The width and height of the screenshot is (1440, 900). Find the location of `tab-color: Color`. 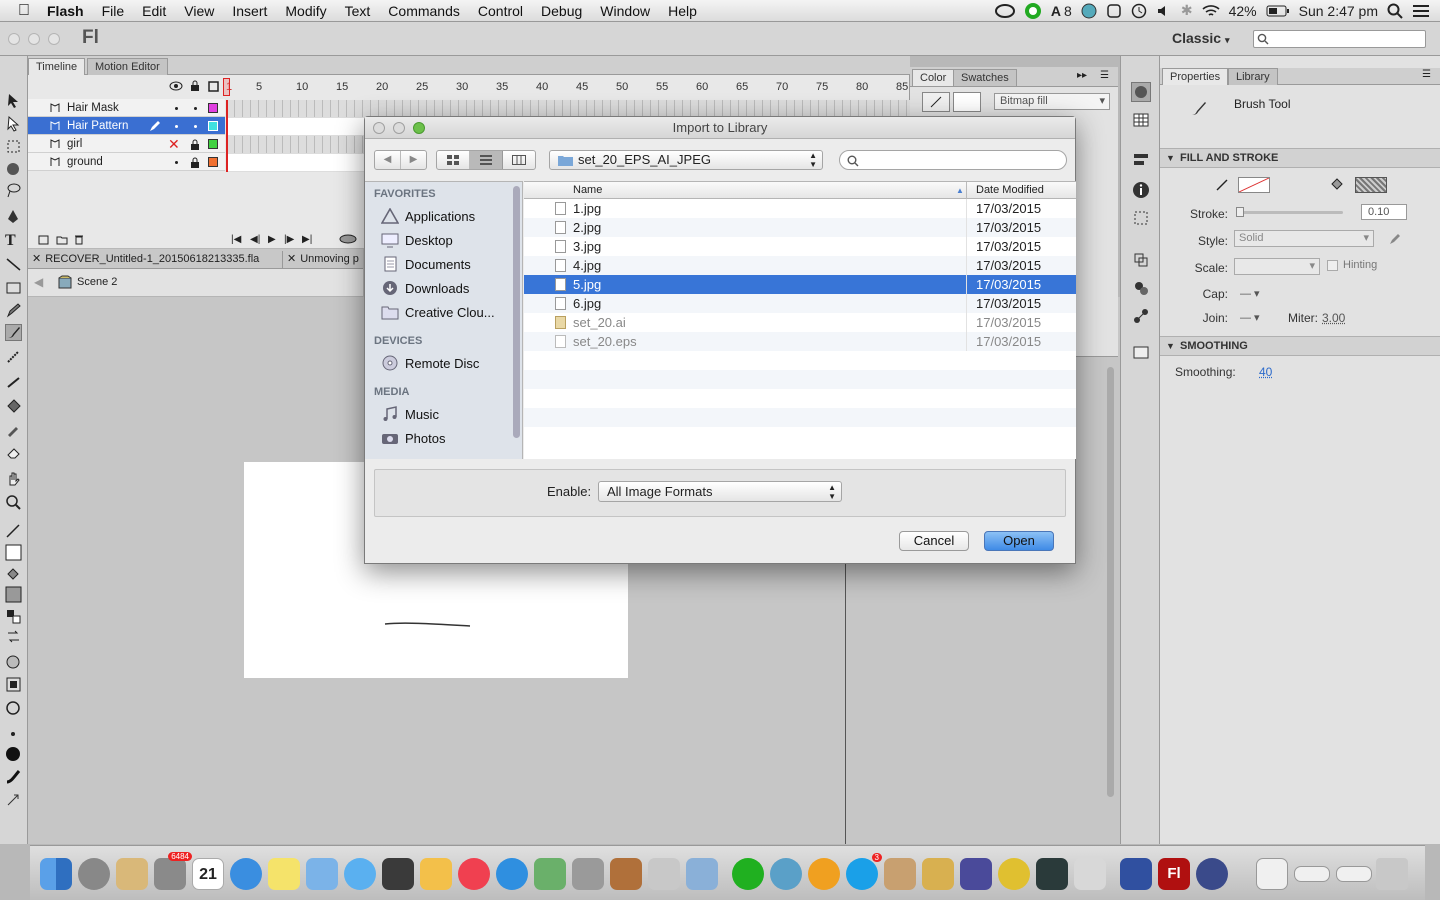

tab-color: Color is located at coordinates (933, 77).